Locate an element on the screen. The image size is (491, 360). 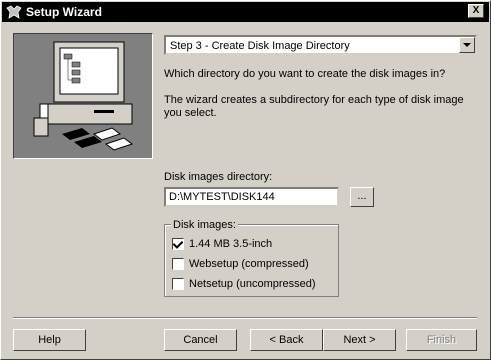
separator is located at coordinates (245, 318).